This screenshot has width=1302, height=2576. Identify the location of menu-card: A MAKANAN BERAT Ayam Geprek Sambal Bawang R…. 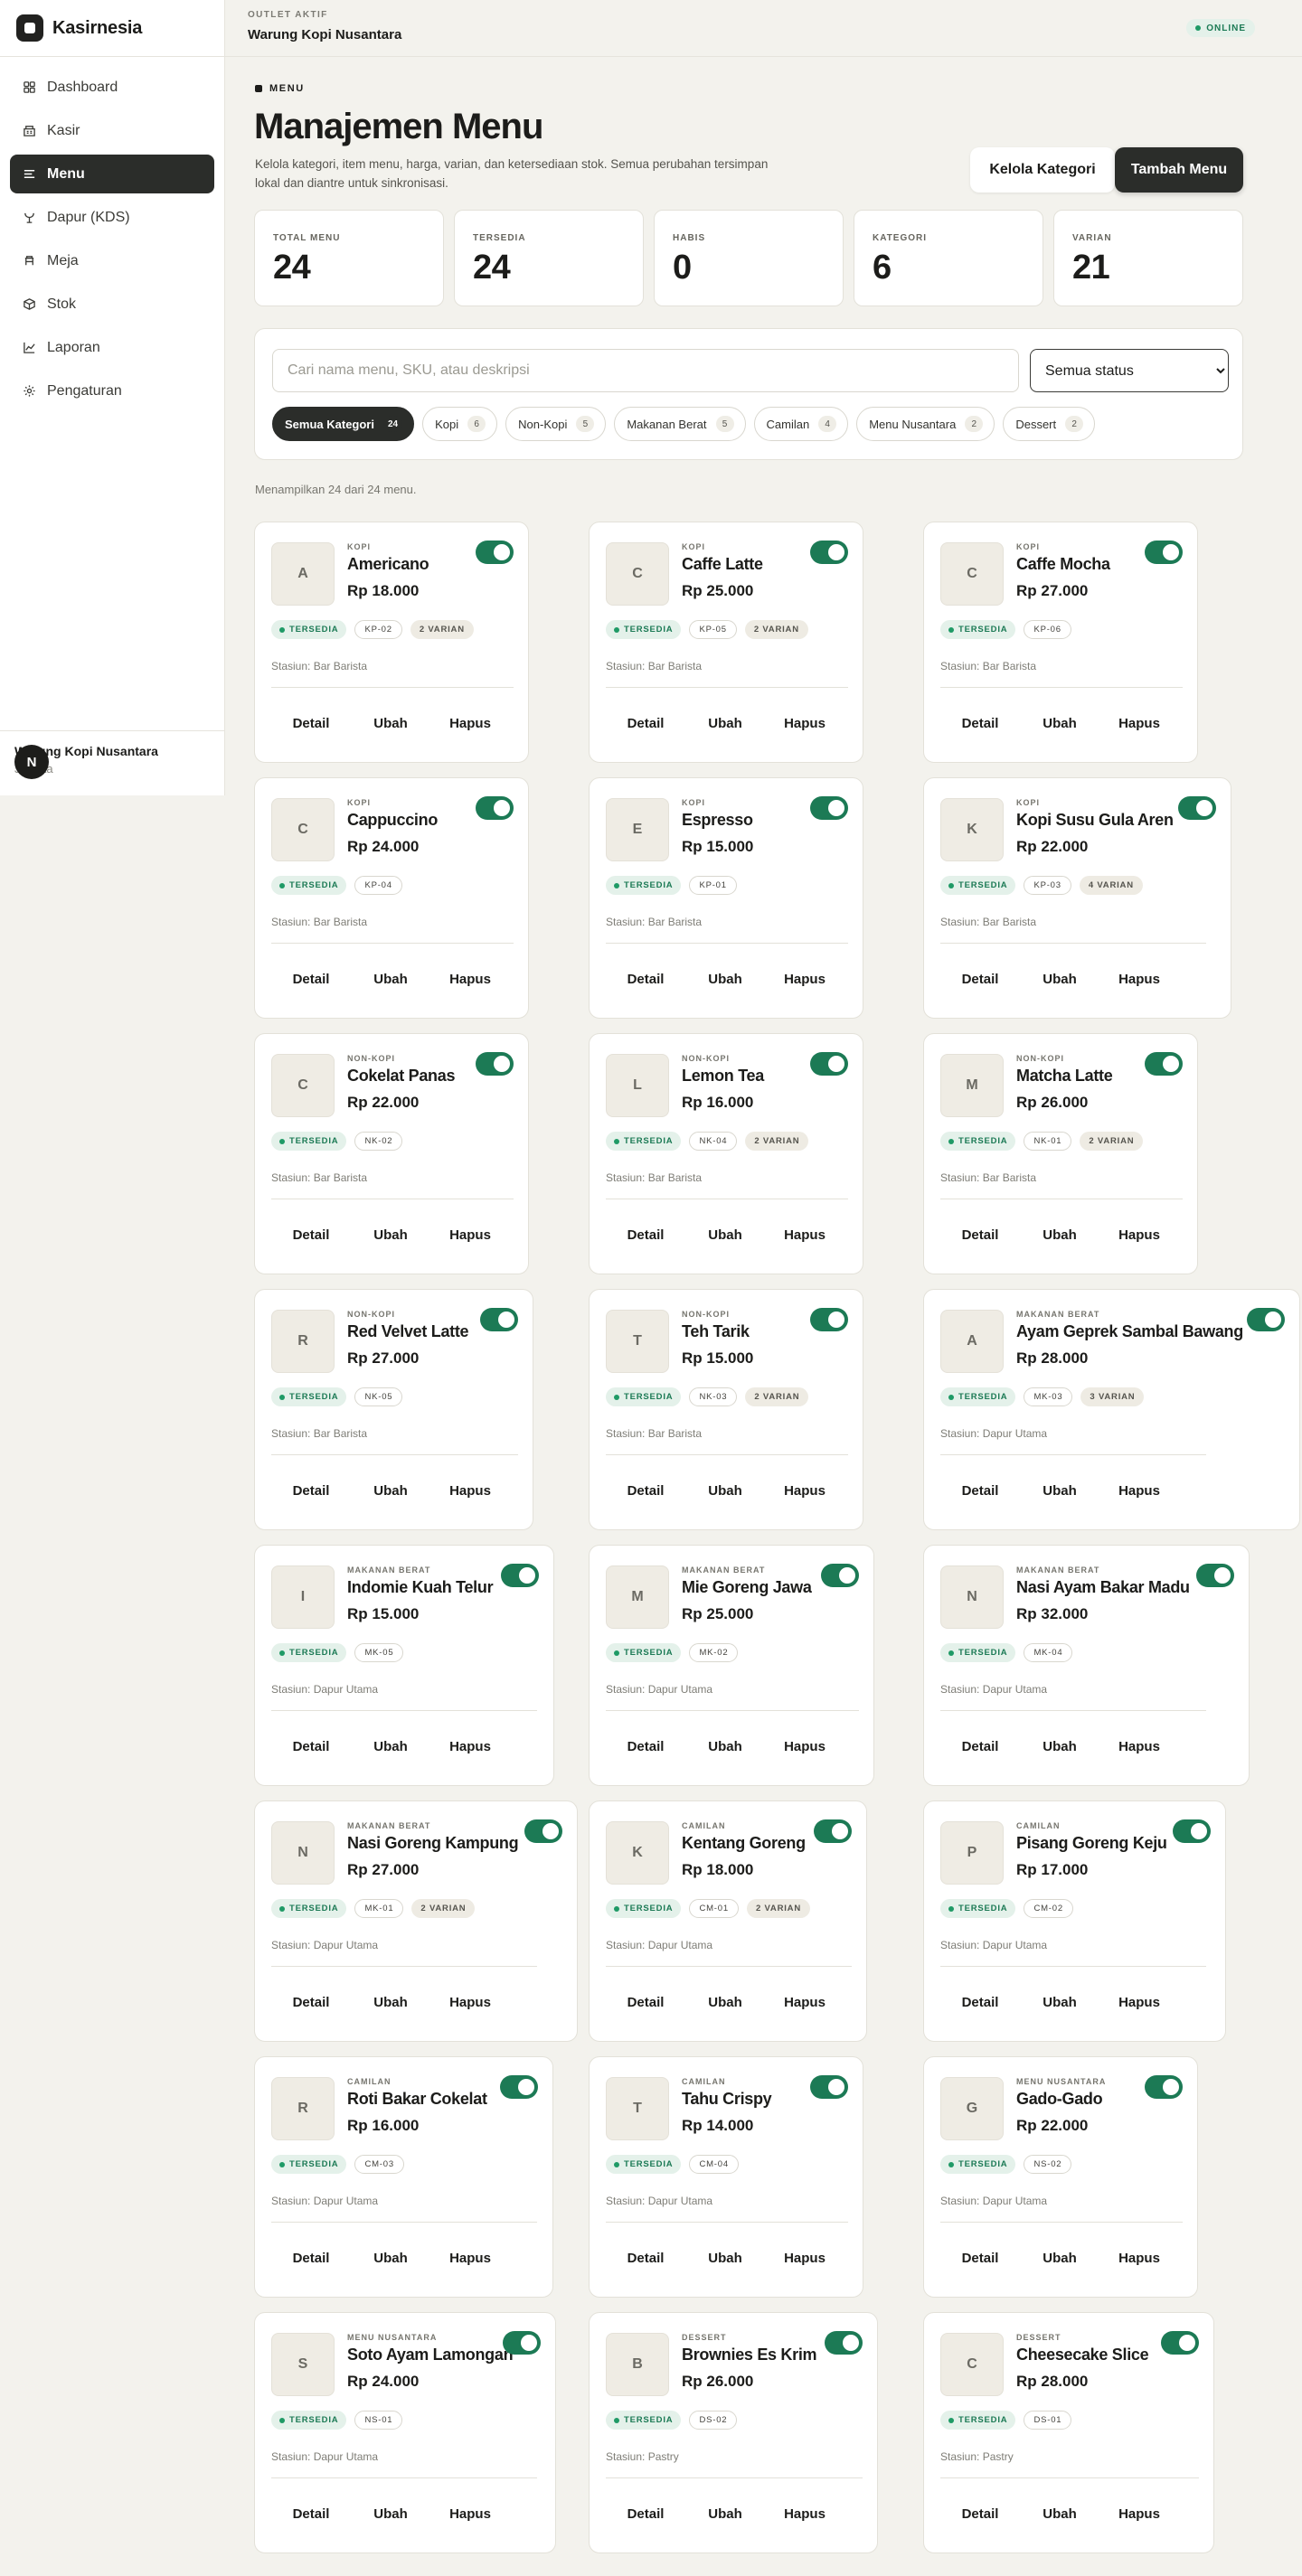
(1111, 1409).